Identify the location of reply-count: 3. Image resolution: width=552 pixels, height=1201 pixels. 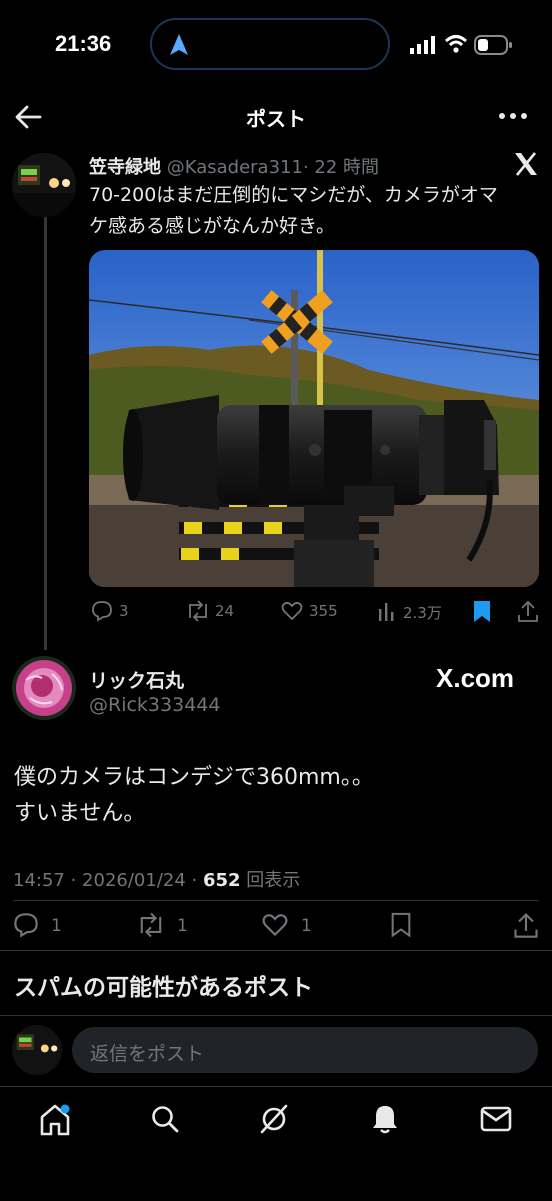
(124, 611).